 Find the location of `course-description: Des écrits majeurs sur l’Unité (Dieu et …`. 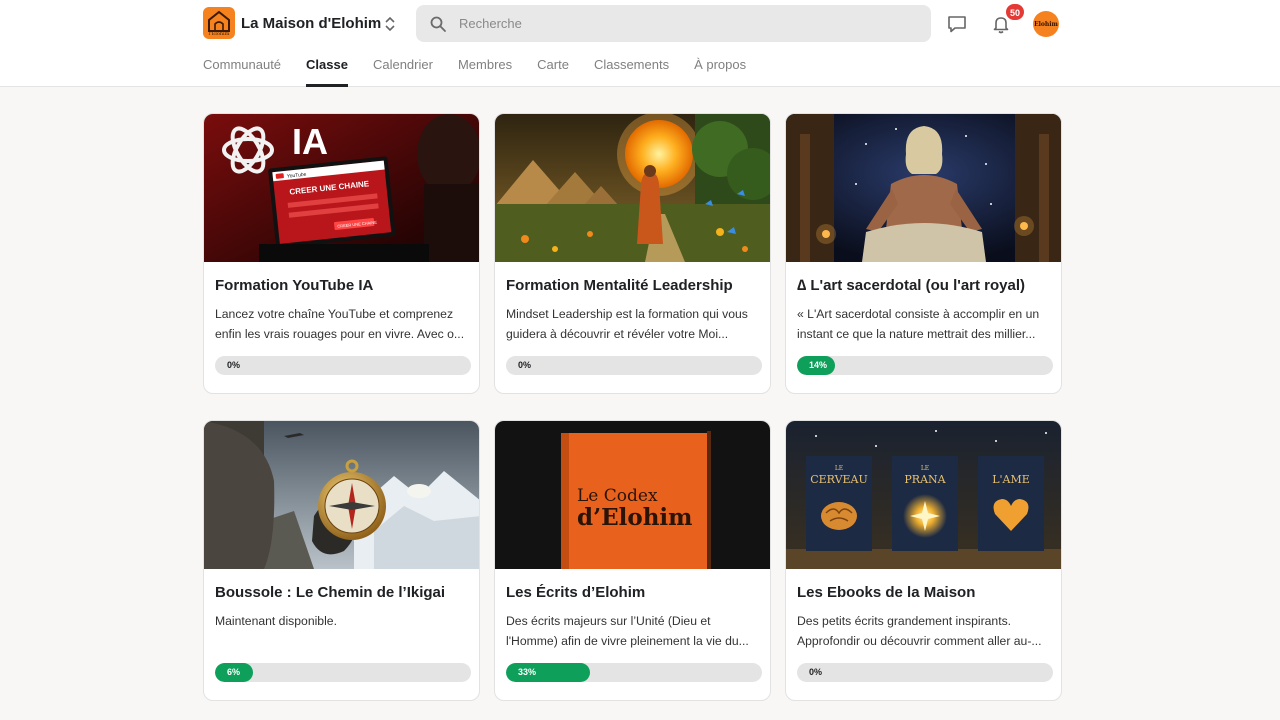

course-description: Des écrits majeurs sur l’Unité (Dieu et … is located at coordinates (627, 631).